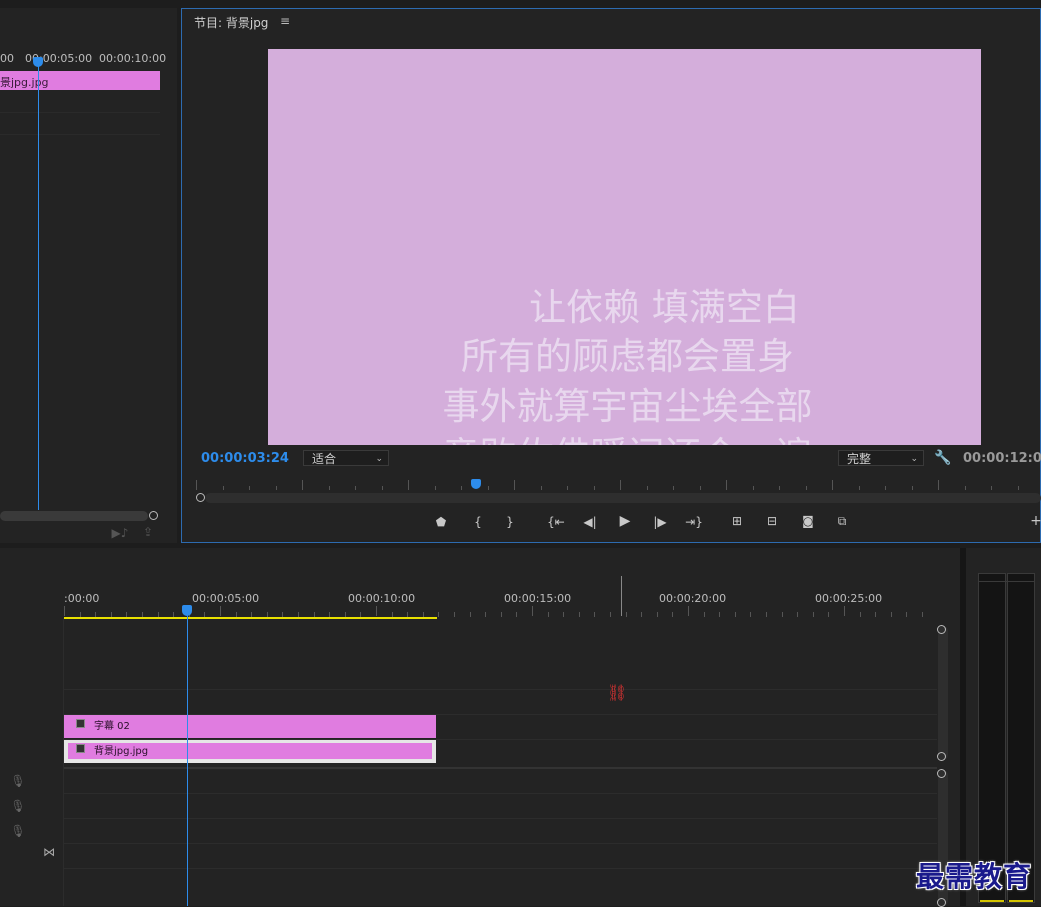 This screenshot has width=1041, height=907. Describe the element at coordinates (250, 618) in the screenshot. I see `work-area-bar` at that location.